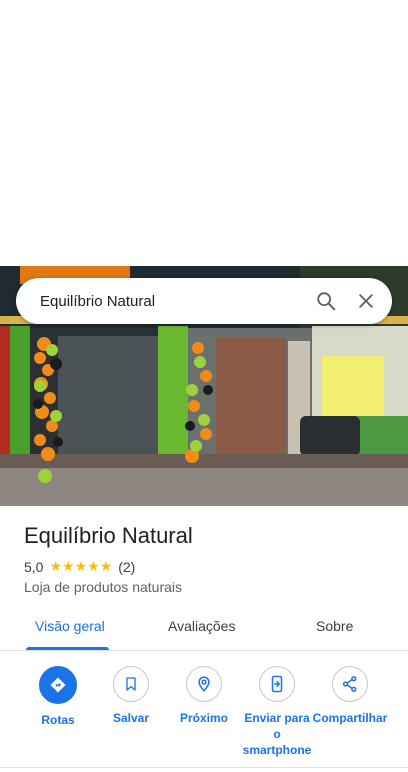  What do you see at coordinates (350, 684) in the screenshot?
I see `share-icon` at bounding box center [350, 684].